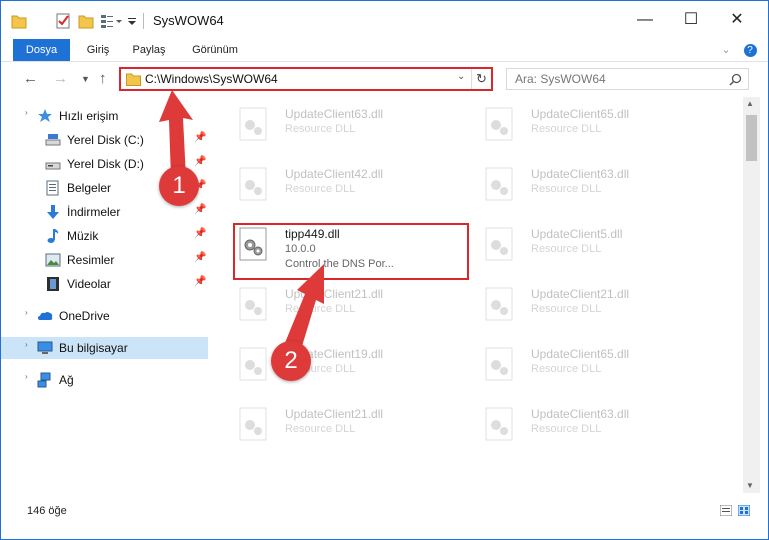 The image size is (769, 540). I want to click on annotation-arrows, so click(241, 228).